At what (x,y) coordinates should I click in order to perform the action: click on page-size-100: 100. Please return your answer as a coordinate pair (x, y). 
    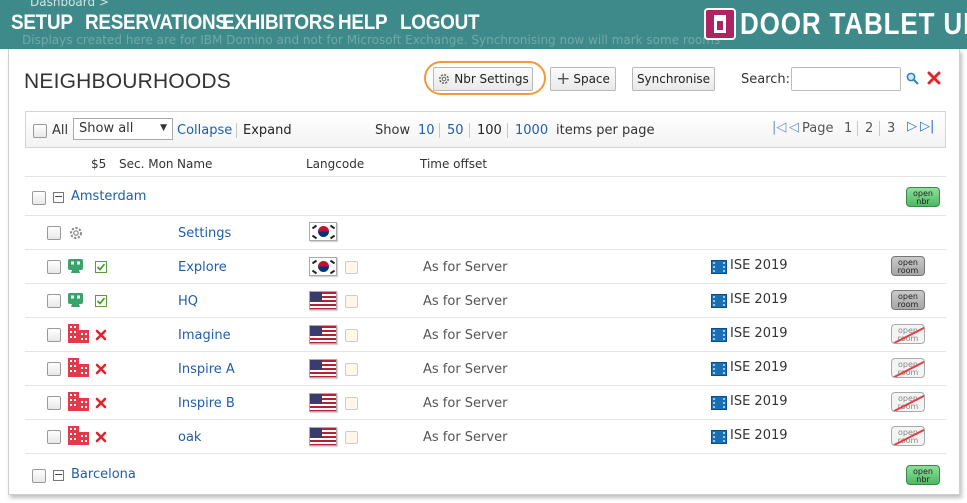
    Looking at the image, I should click on (489, 130).